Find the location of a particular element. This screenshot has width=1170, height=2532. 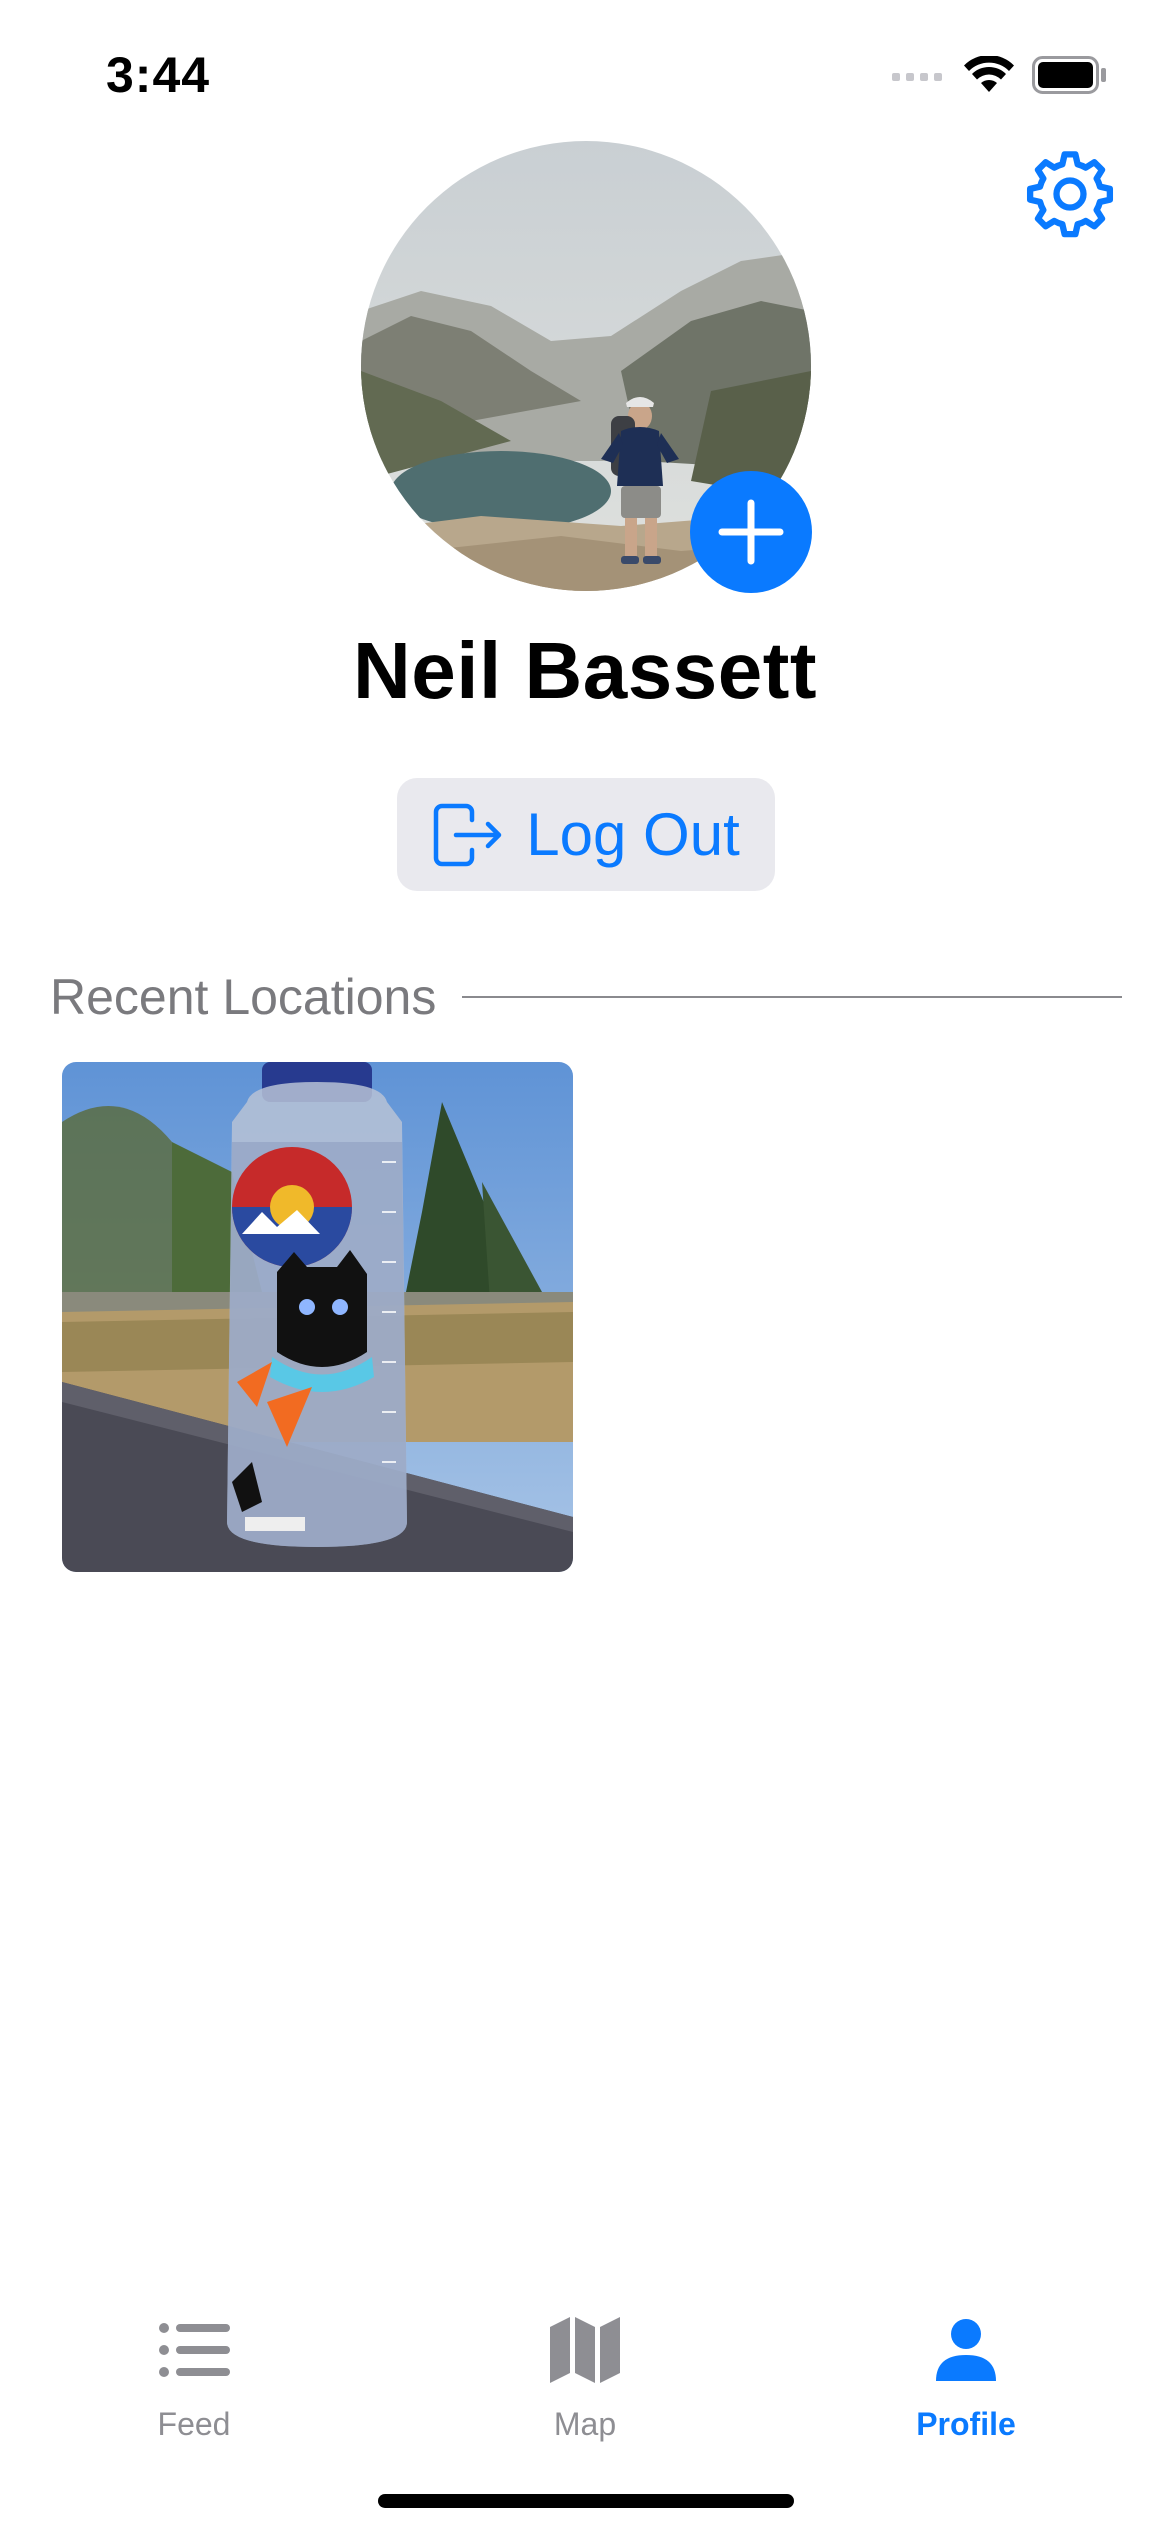

home-indicator is located at coordinates (586, 2501).